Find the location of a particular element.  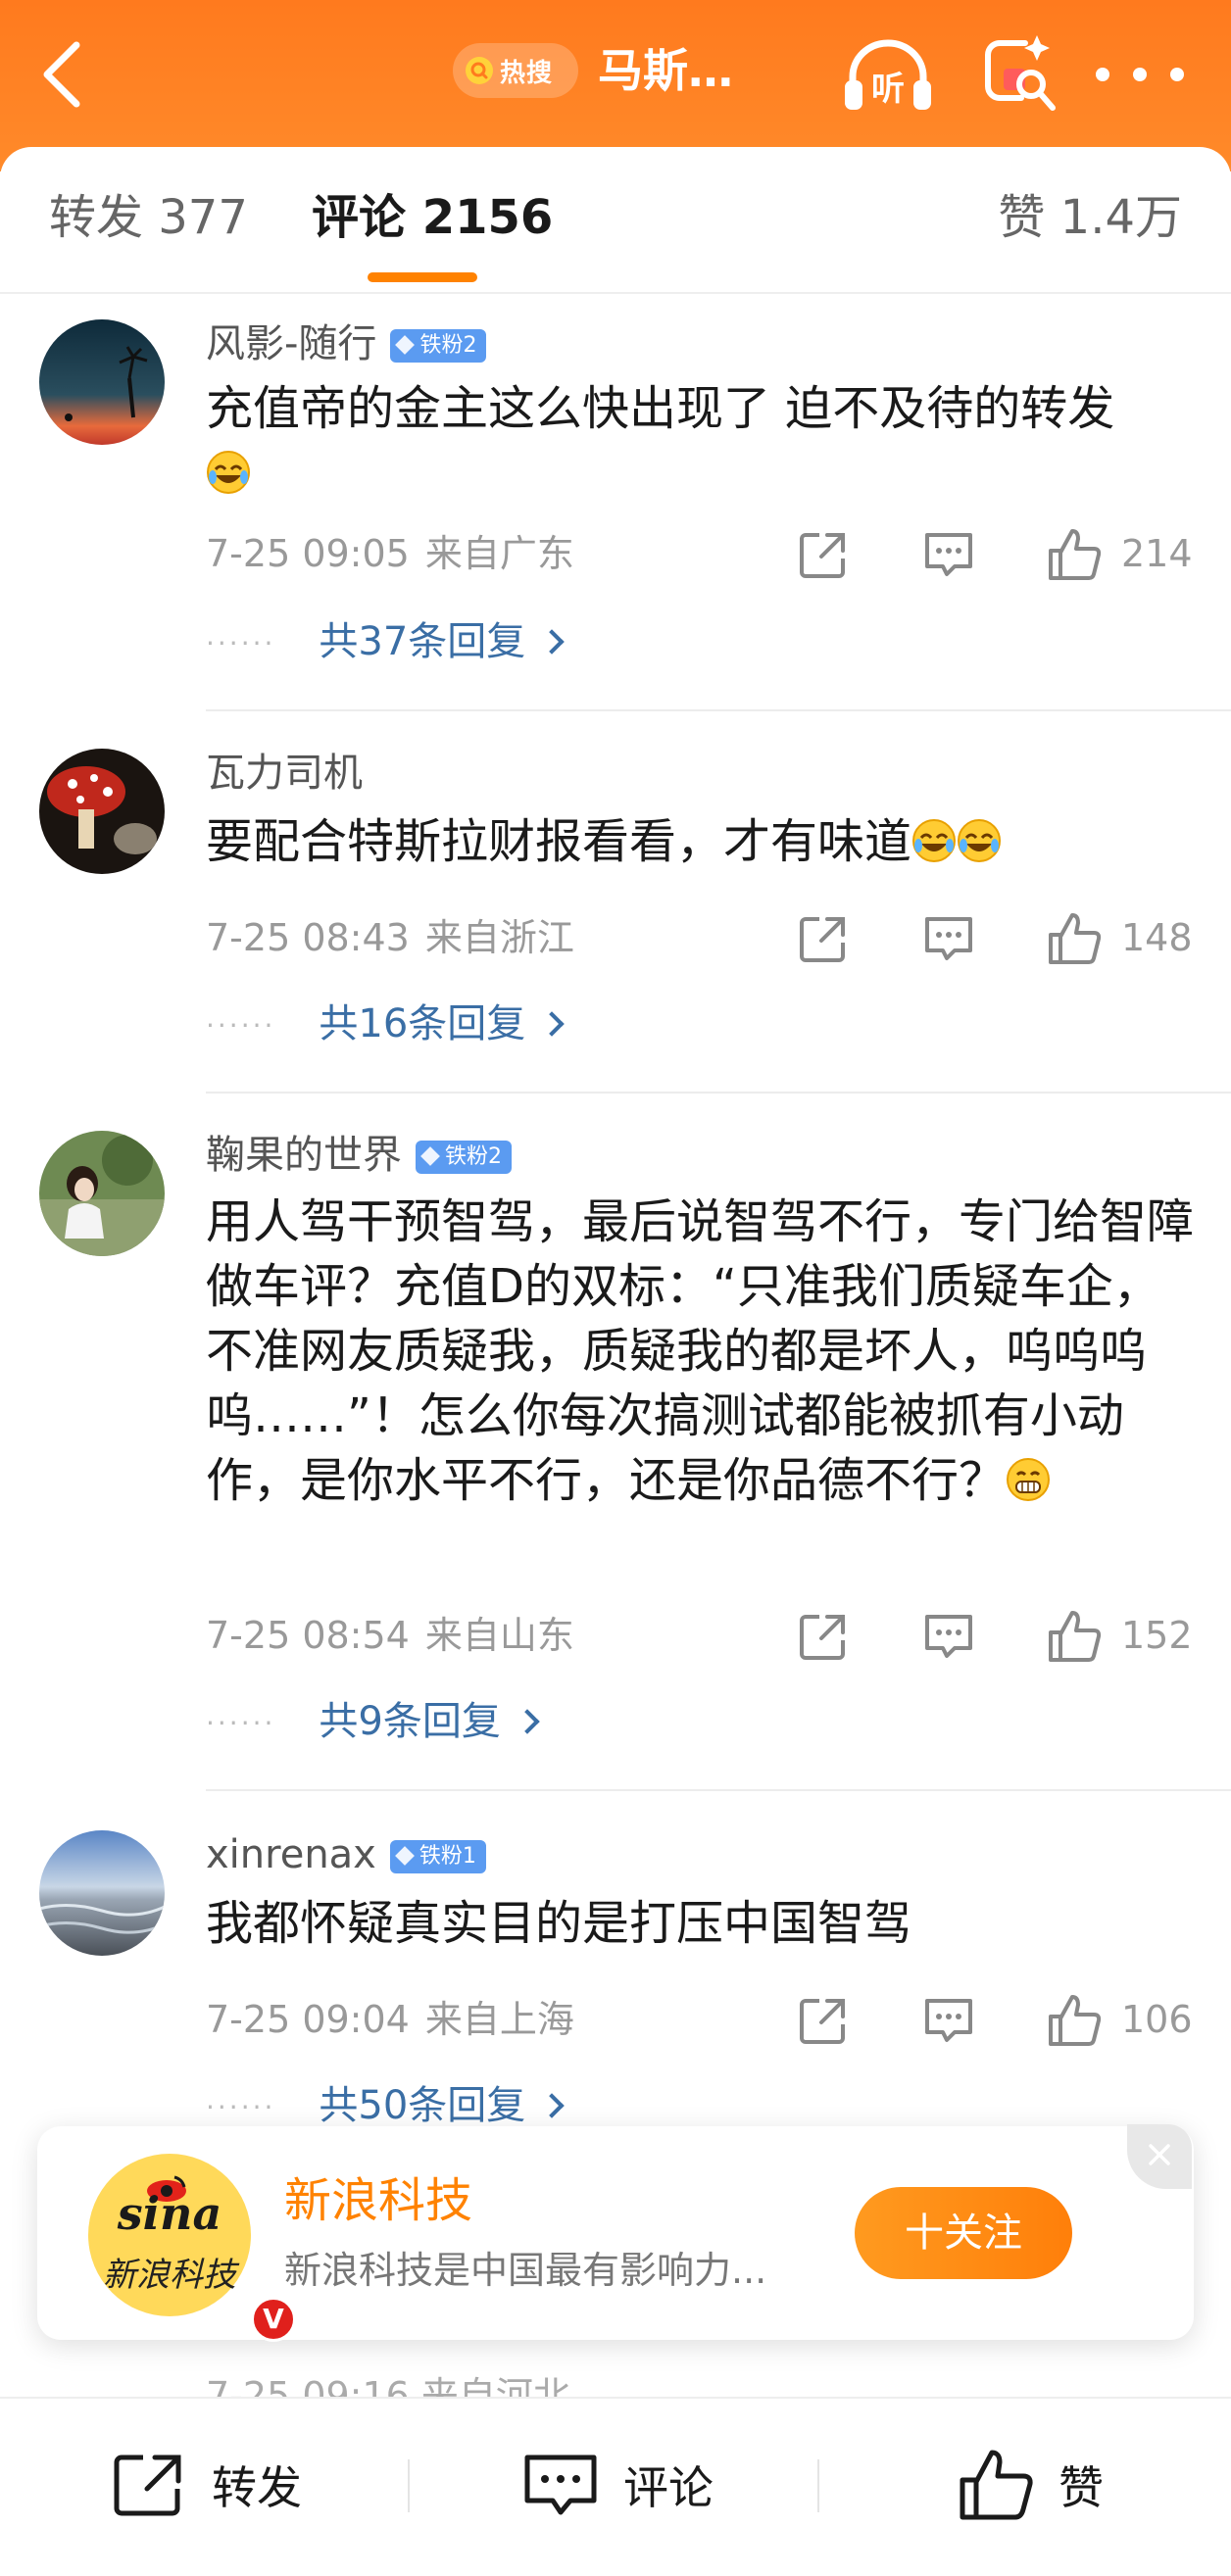

comment-label: 评论 is located at coordinates (669, 2485).